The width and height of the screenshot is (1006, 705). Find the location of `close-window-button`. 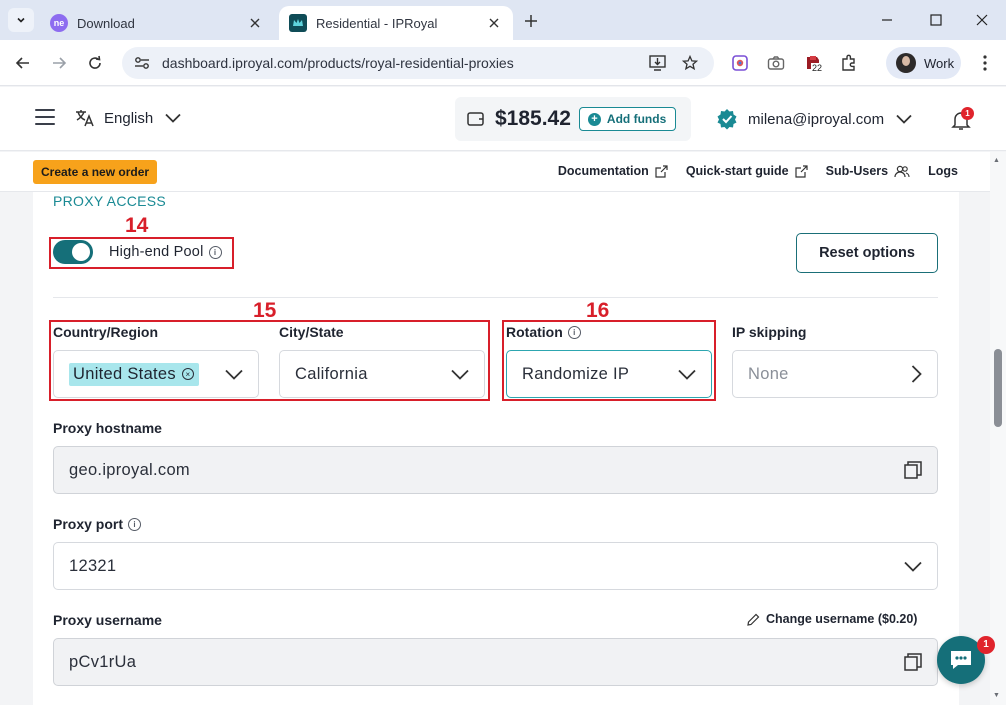

close-window-button is located at coordinates (982, 20).